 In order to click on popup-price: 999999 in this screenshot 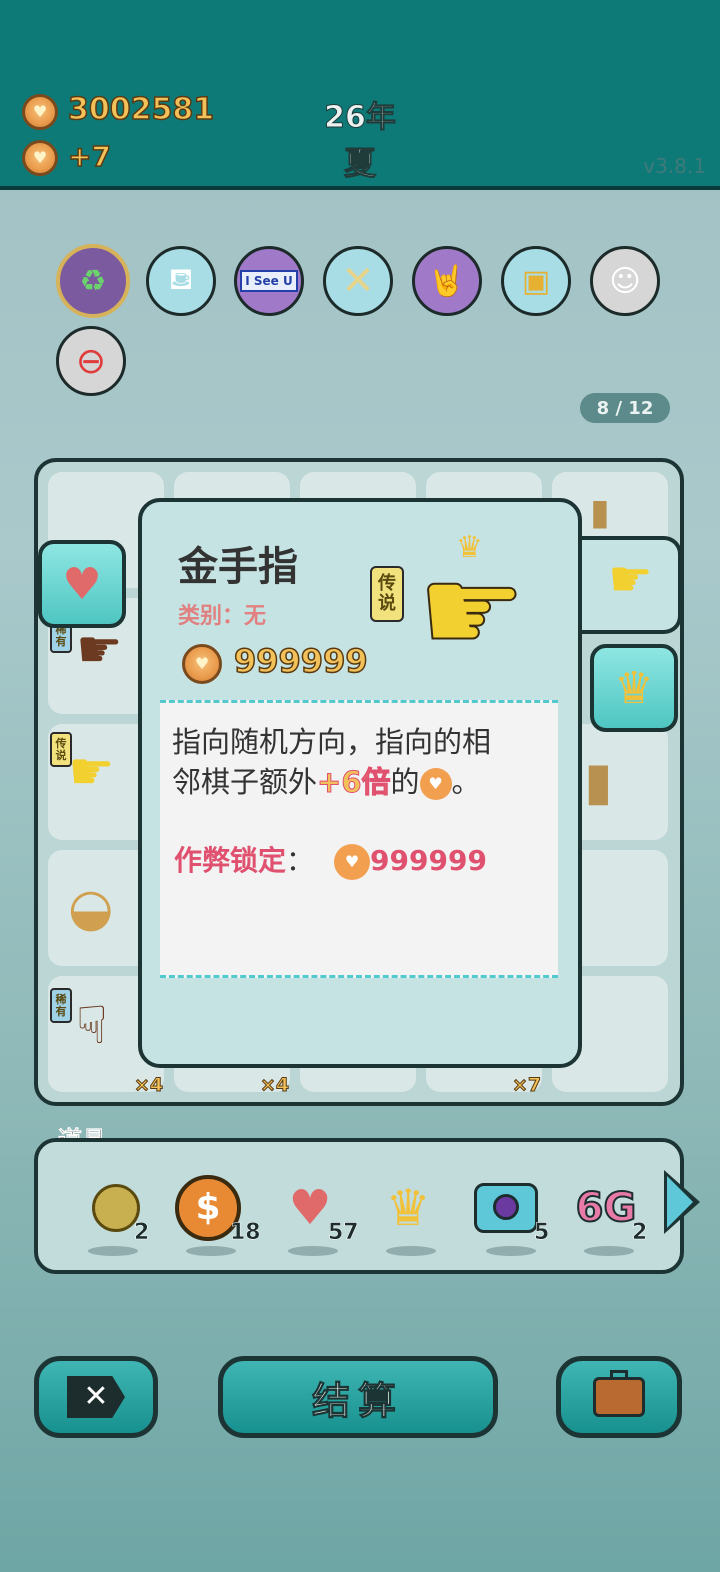, I will do `click(300, 661)`.